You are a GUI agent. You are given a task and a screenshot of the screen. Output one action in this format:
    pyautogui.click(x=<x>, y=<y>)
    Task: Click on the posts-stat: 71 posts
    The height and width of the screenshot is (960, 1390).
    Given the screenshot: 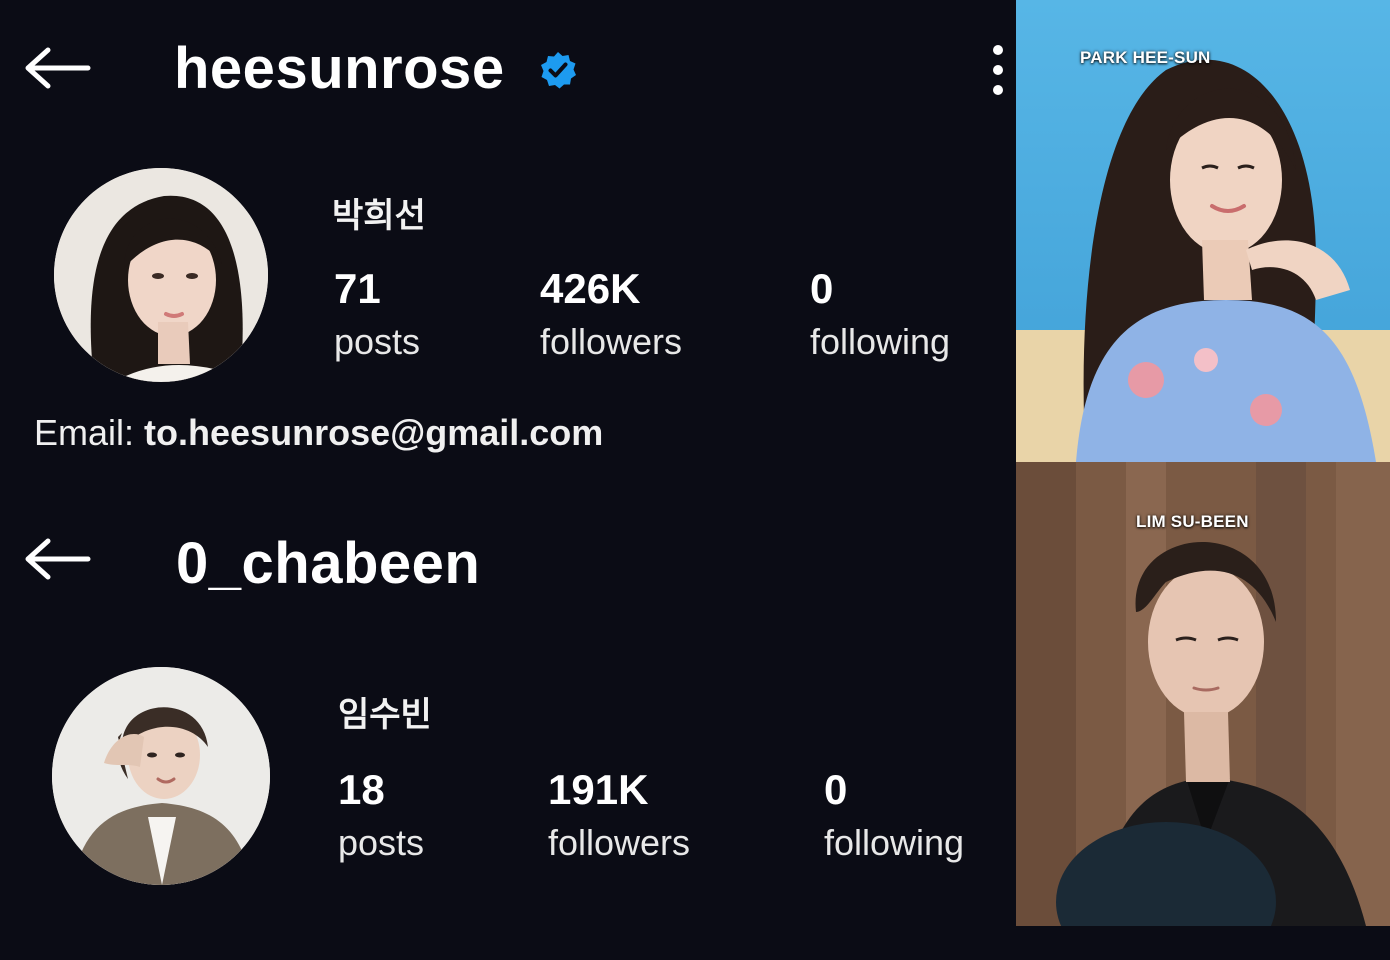 What is the action you would take?
    pyautogui.click(x=377, y=314)
    